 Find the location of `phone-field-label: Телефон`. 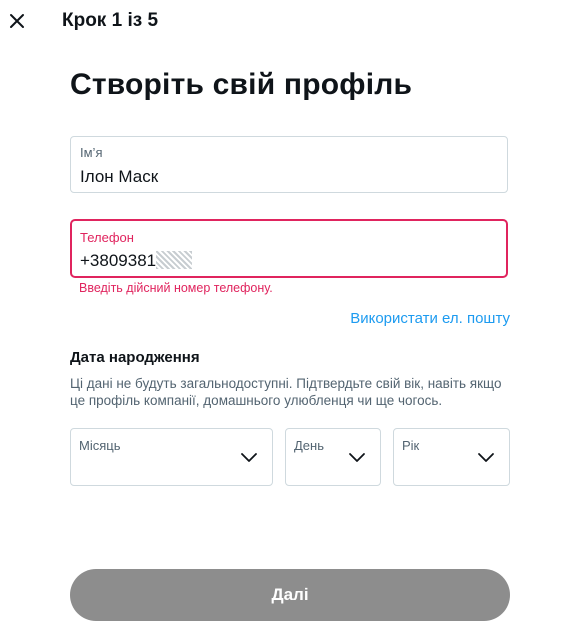

phone-field-label: Телефон is located at coordinates (107, 237).